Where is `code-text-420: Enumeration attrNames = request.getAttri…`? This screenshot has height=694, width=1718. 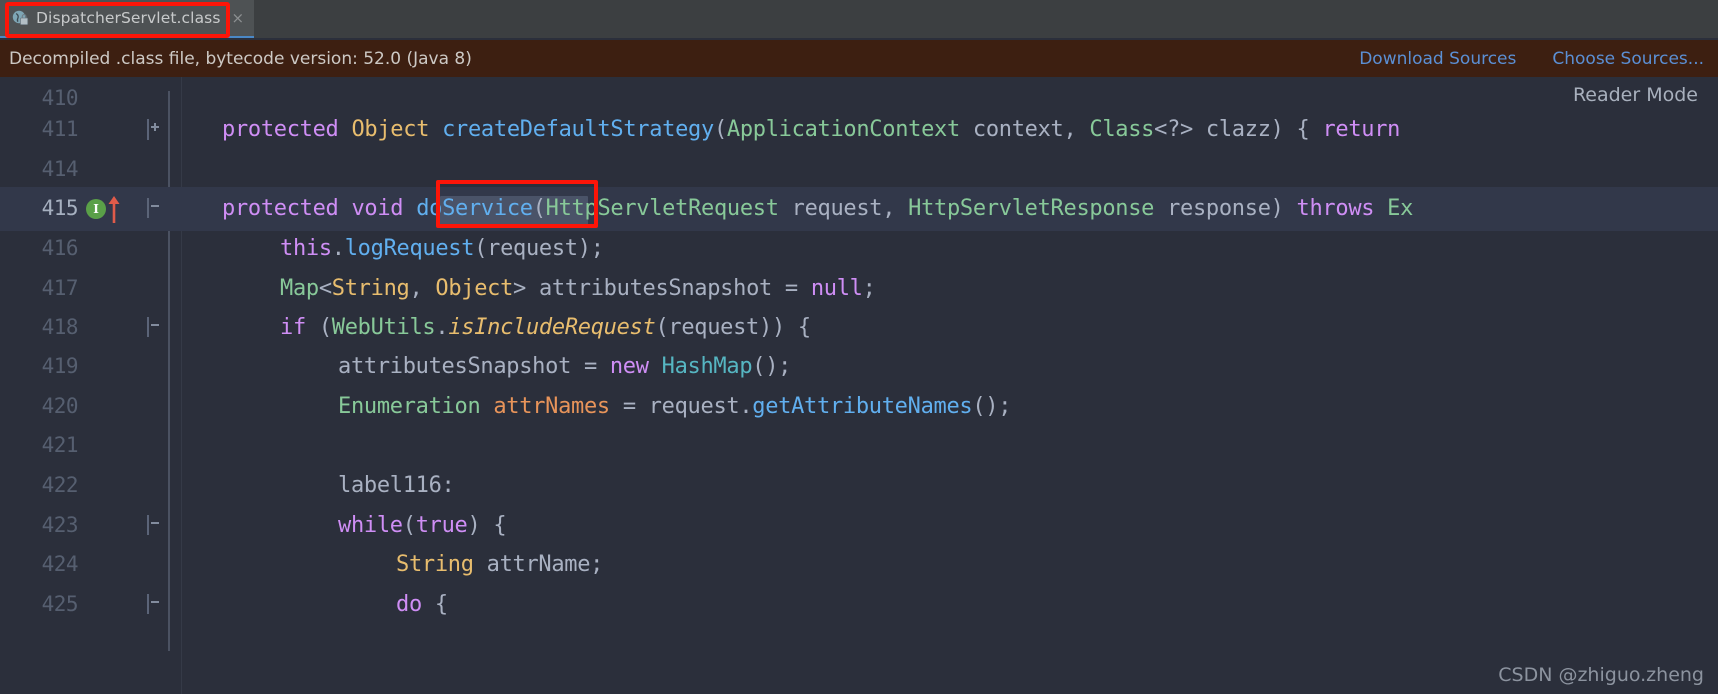 code-text-420: Enumeration attrNames = request.getAttri… is located at coordinates (675, 406).